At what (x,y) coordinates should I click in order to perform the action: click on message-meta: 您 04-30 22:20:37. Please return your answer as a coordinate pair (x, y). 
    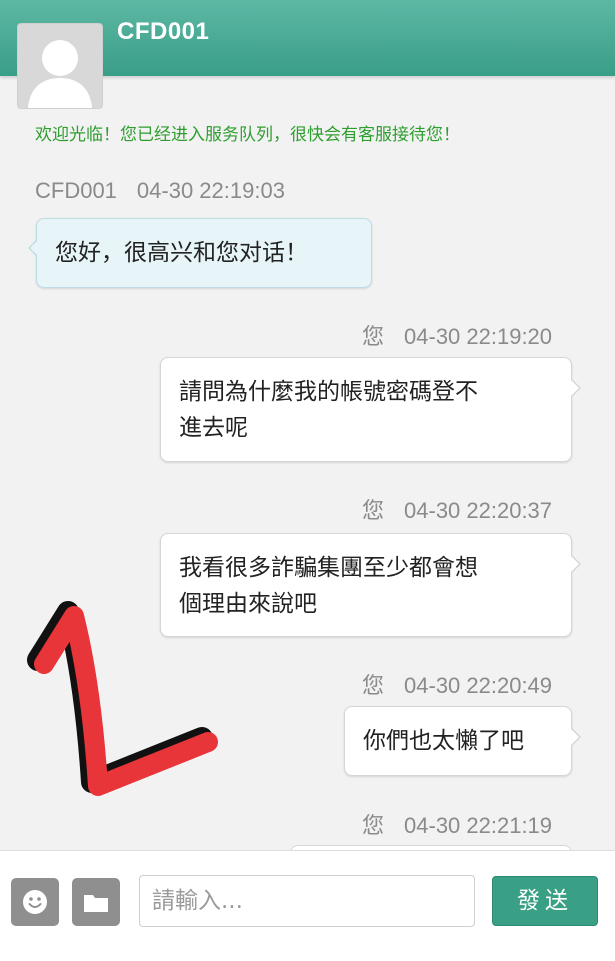
    Looking at the image, I should click on (457, 509).